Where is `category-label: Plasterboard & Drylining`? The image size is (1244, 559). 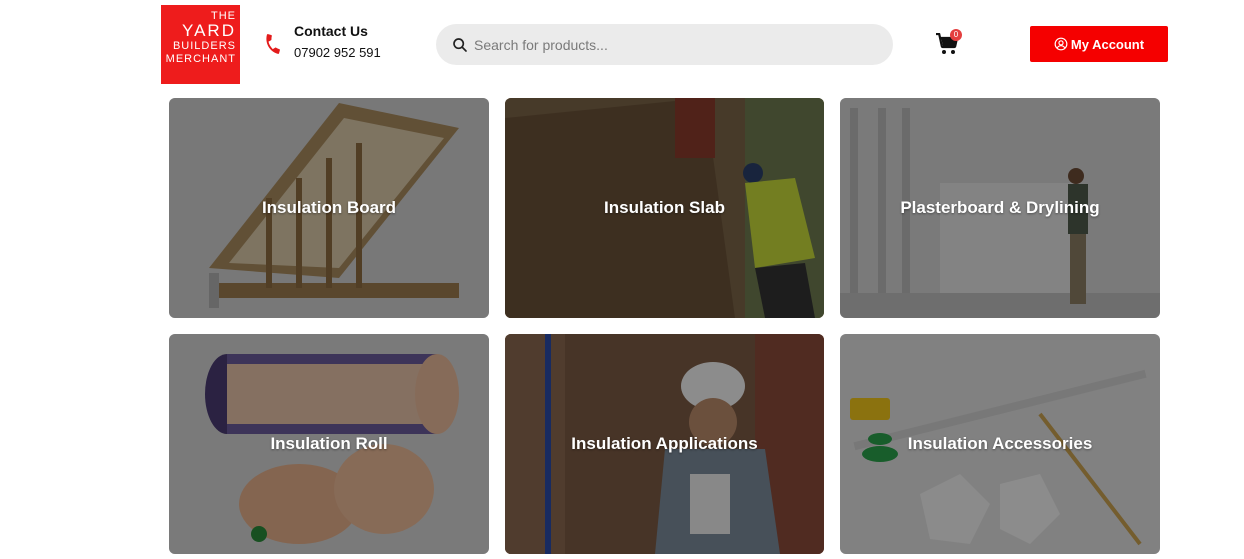
category-label: Plasterboard & Drylining is located at coordinates (1000, 207).